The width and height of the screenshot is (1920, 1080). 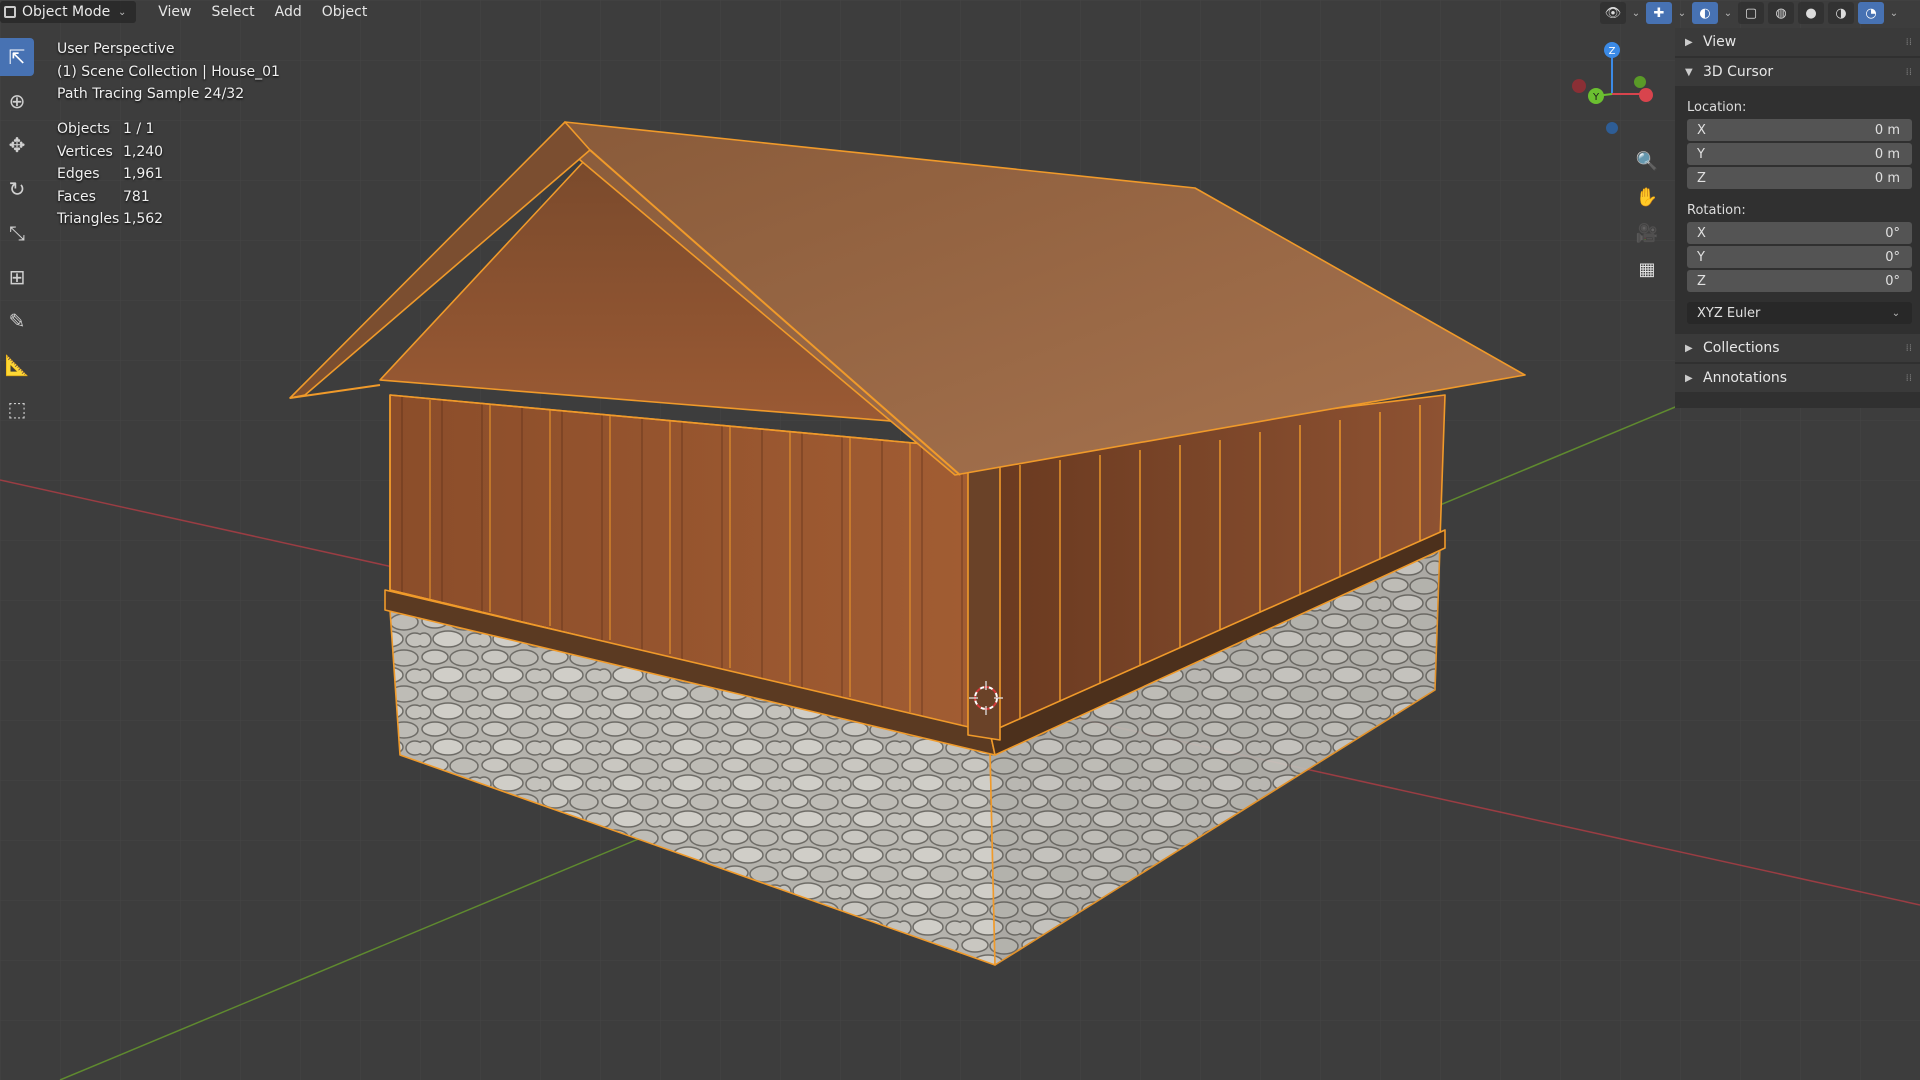 What do you see at coordinates (1717, 107) in the screenshot?
I see `location-label: Location:` at bounding box center [1717, 107].